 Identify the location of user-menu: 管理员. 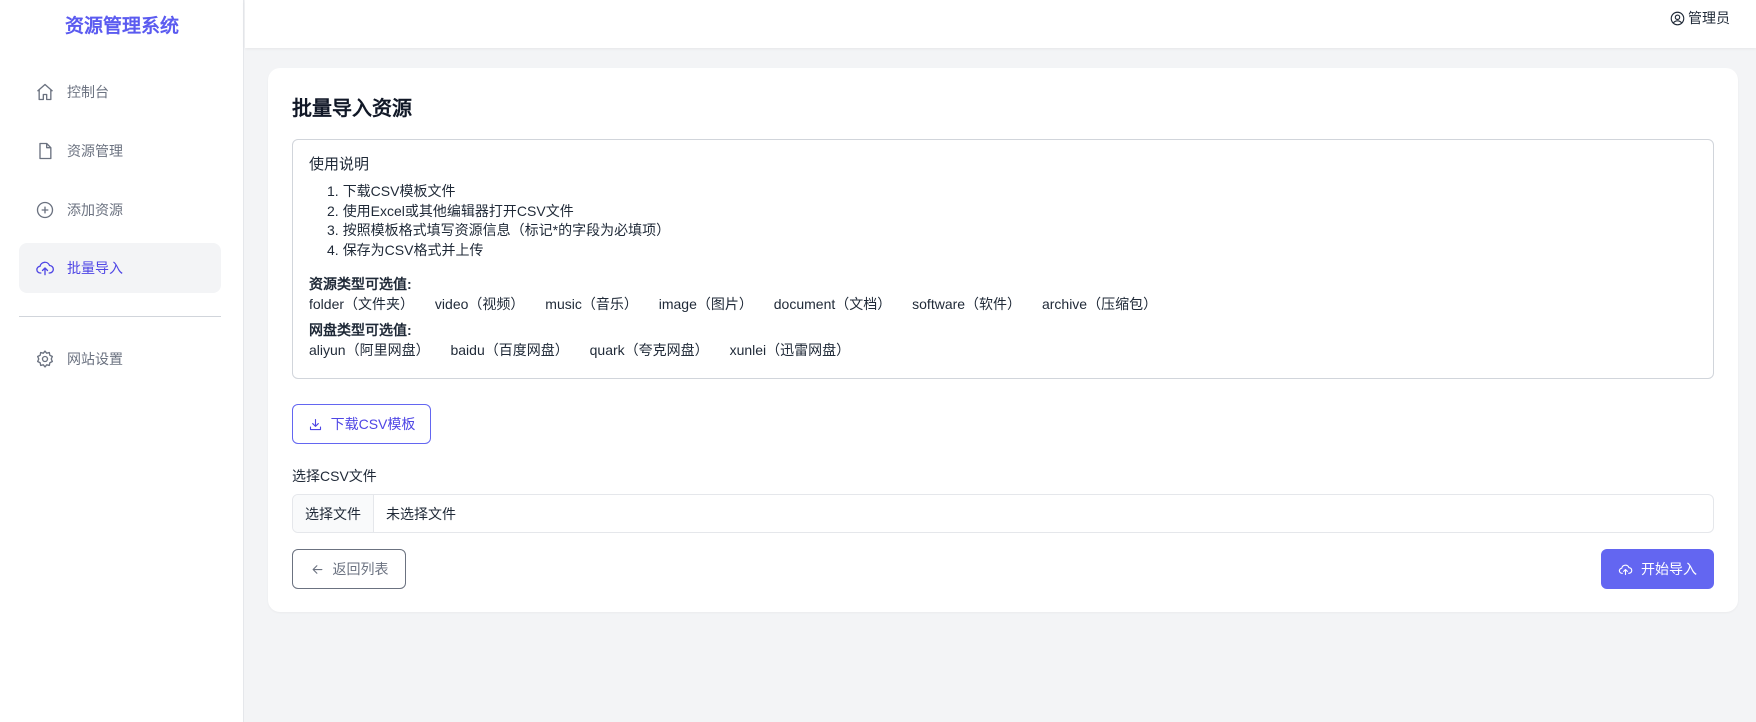
(1700, 18).